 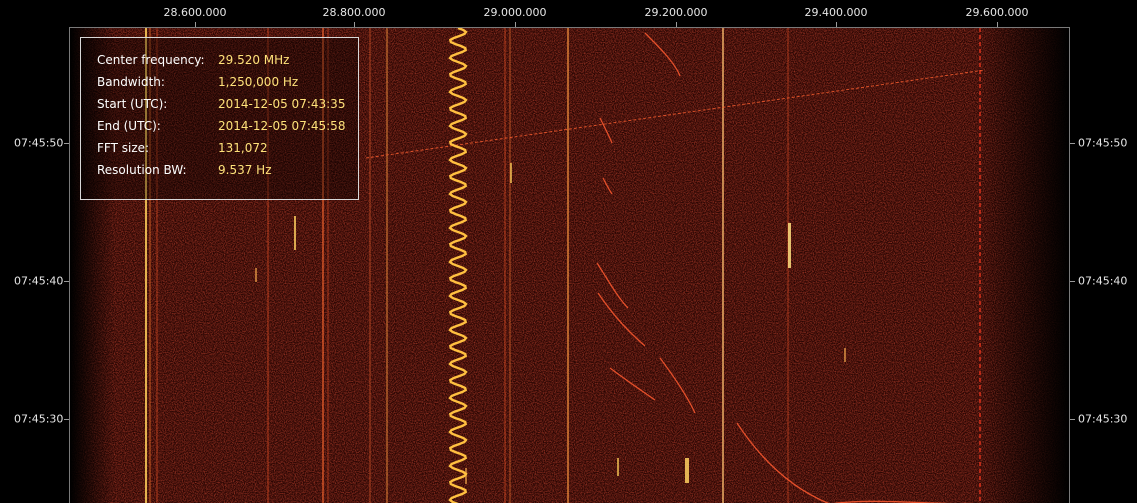 I want to click on info-label: End (UTC):, so click(x=129, y=126).